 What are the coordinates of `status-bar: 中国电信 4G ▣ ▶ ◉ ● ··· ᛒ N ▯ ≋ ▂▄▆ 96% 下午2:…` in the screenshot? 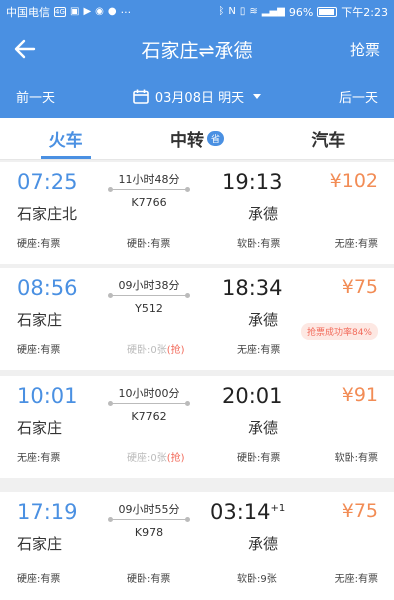 It's located at (197, 12).